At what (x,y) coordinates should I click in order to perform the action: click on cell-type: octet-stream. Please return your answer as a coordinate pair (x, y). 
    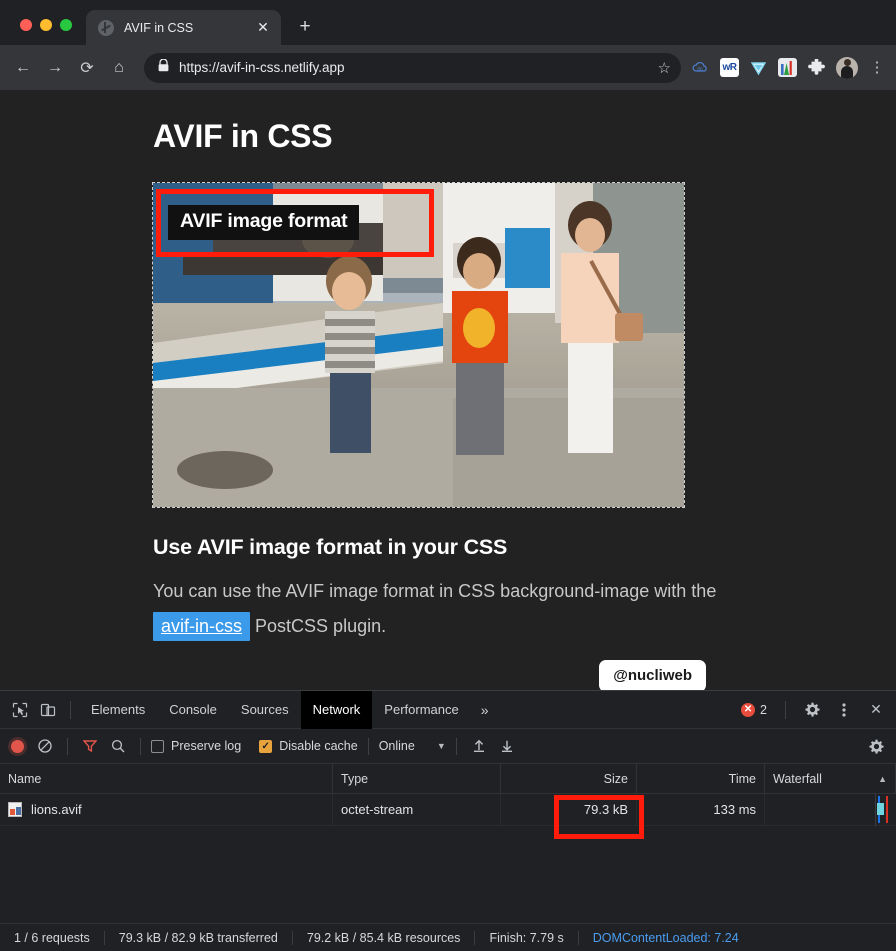
    Looking at the image, I should click on (417, 809).